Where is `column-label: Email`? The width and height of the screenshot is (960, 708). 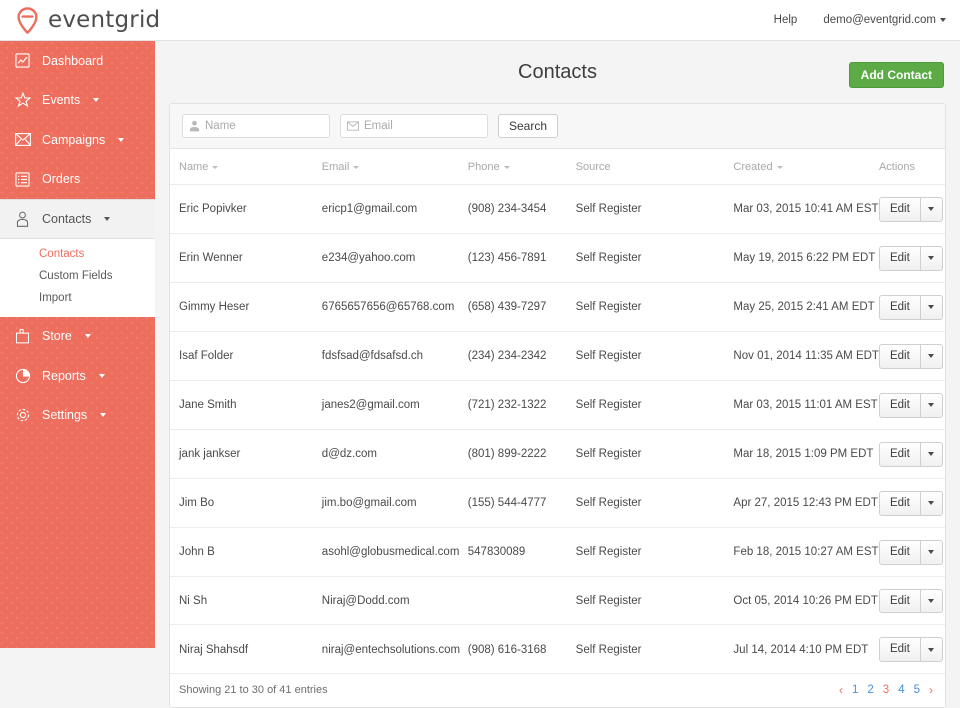
column-label: Email is located at coordinates (335, 167).